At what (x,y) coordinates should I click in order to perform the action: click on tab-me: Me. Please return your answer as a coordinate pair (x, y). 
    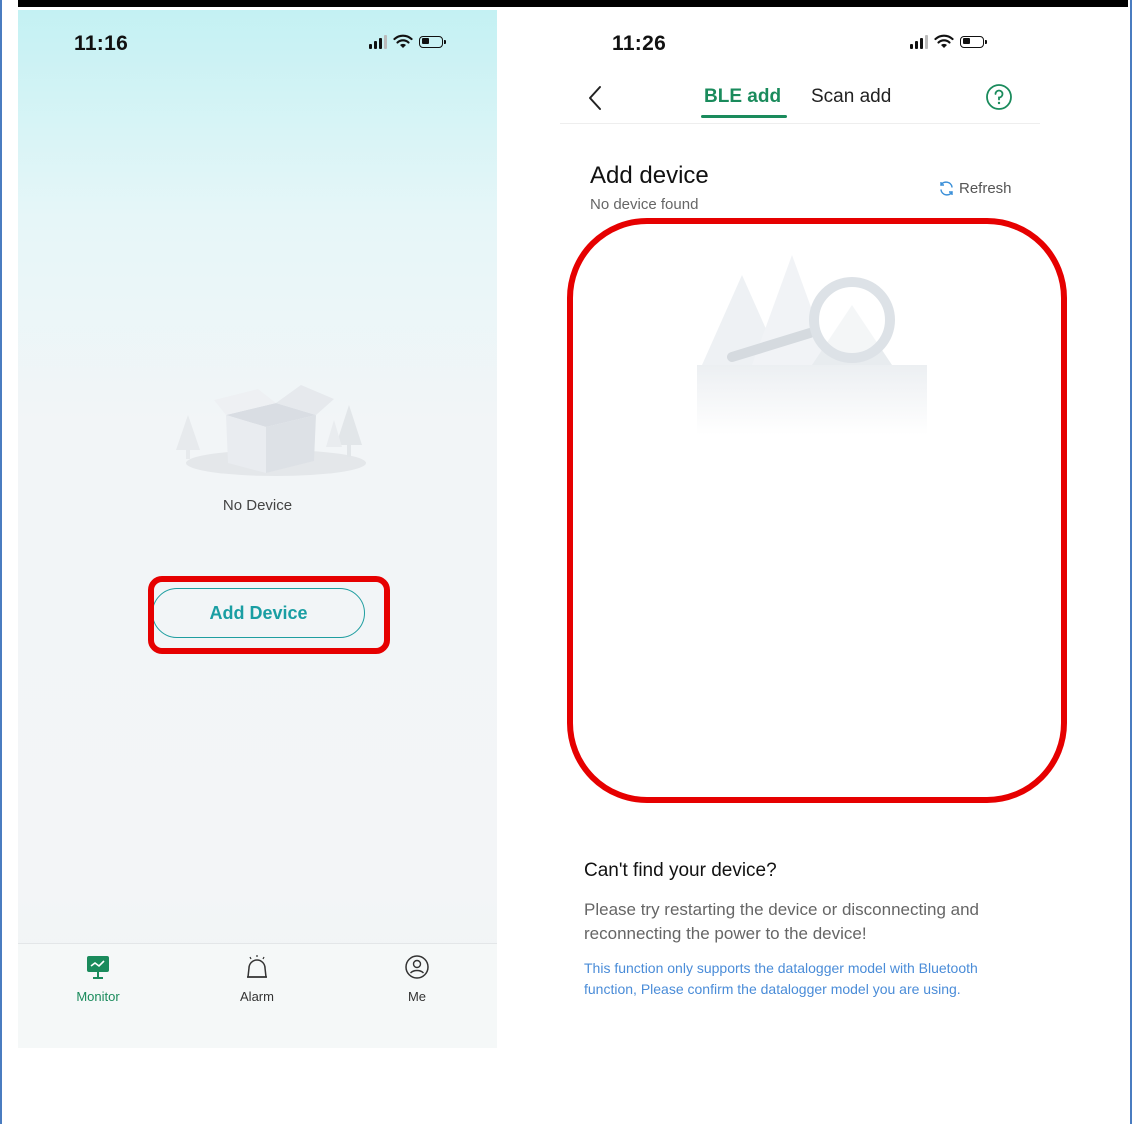
    Looking at the image, I should click on (417, 979).